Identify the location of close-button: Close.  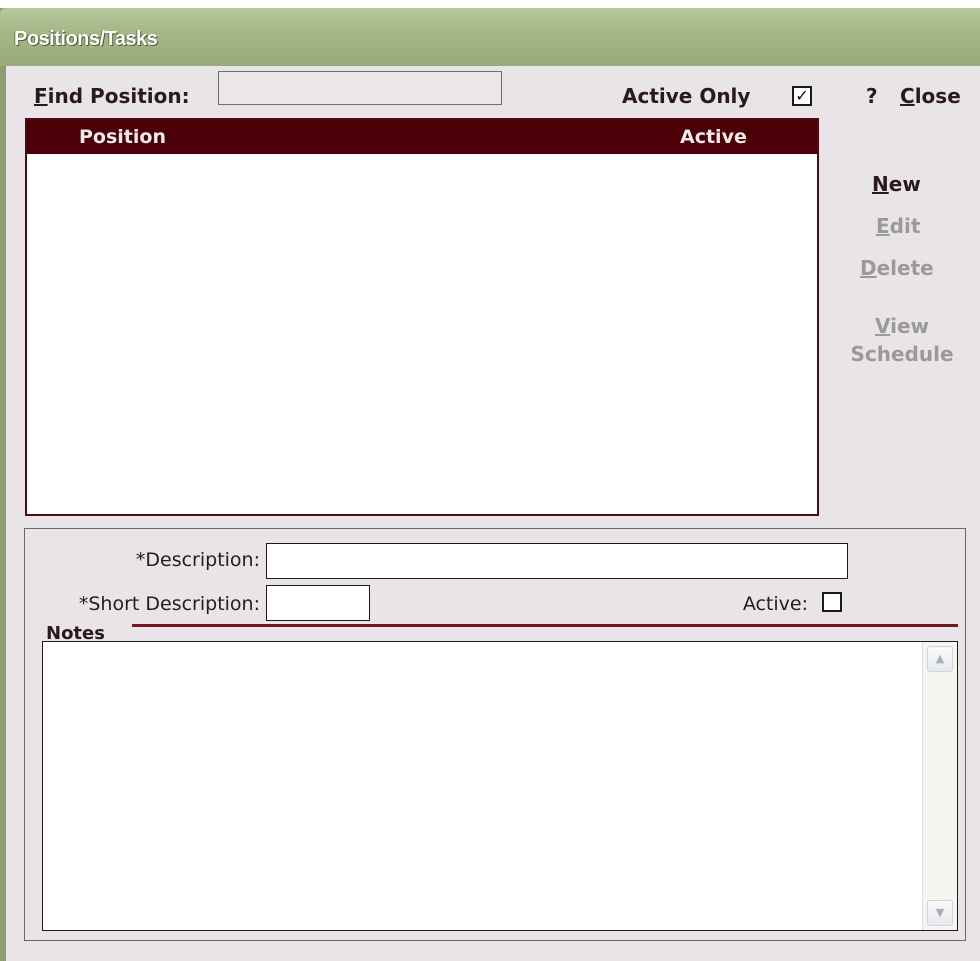
(930, 96).